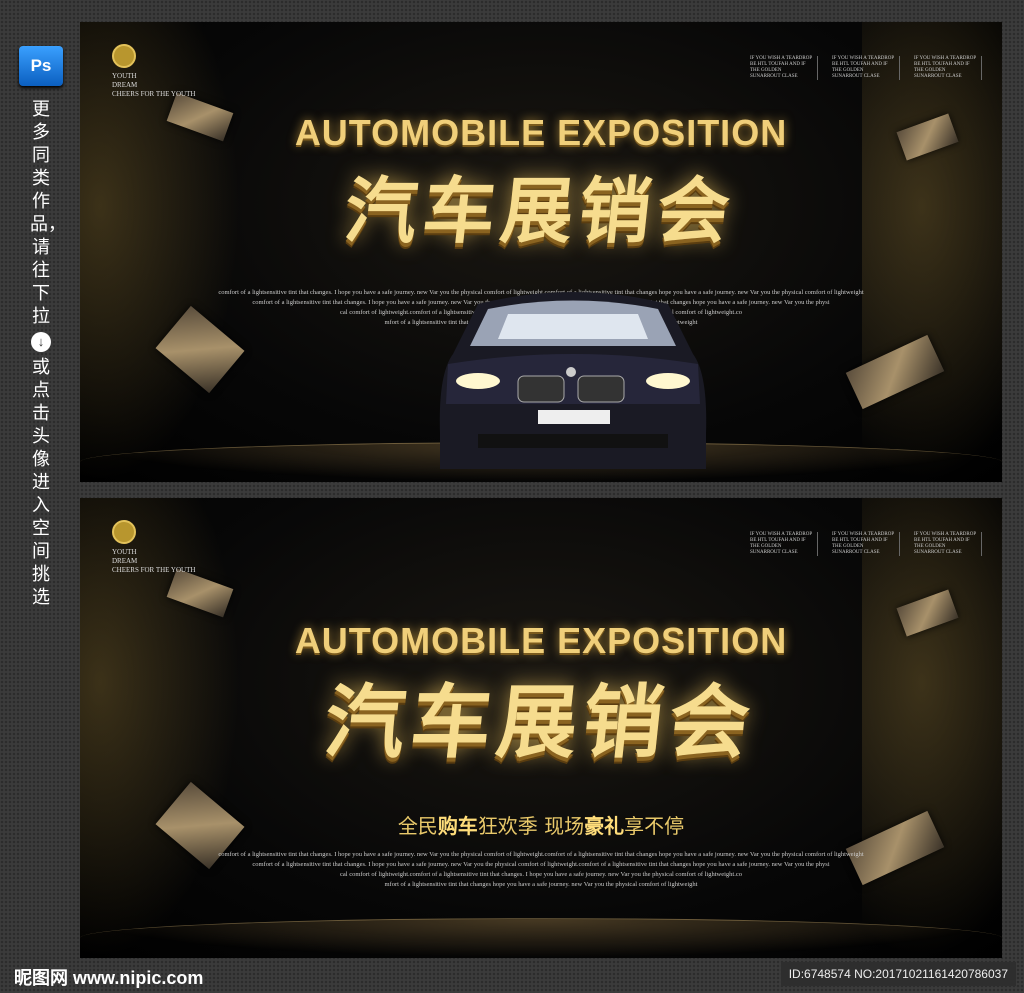 This screenshot has width=1024, height=993. I want to click on sidebar-text-top: 更多同类作品，请往下拉, so click(48, 213).